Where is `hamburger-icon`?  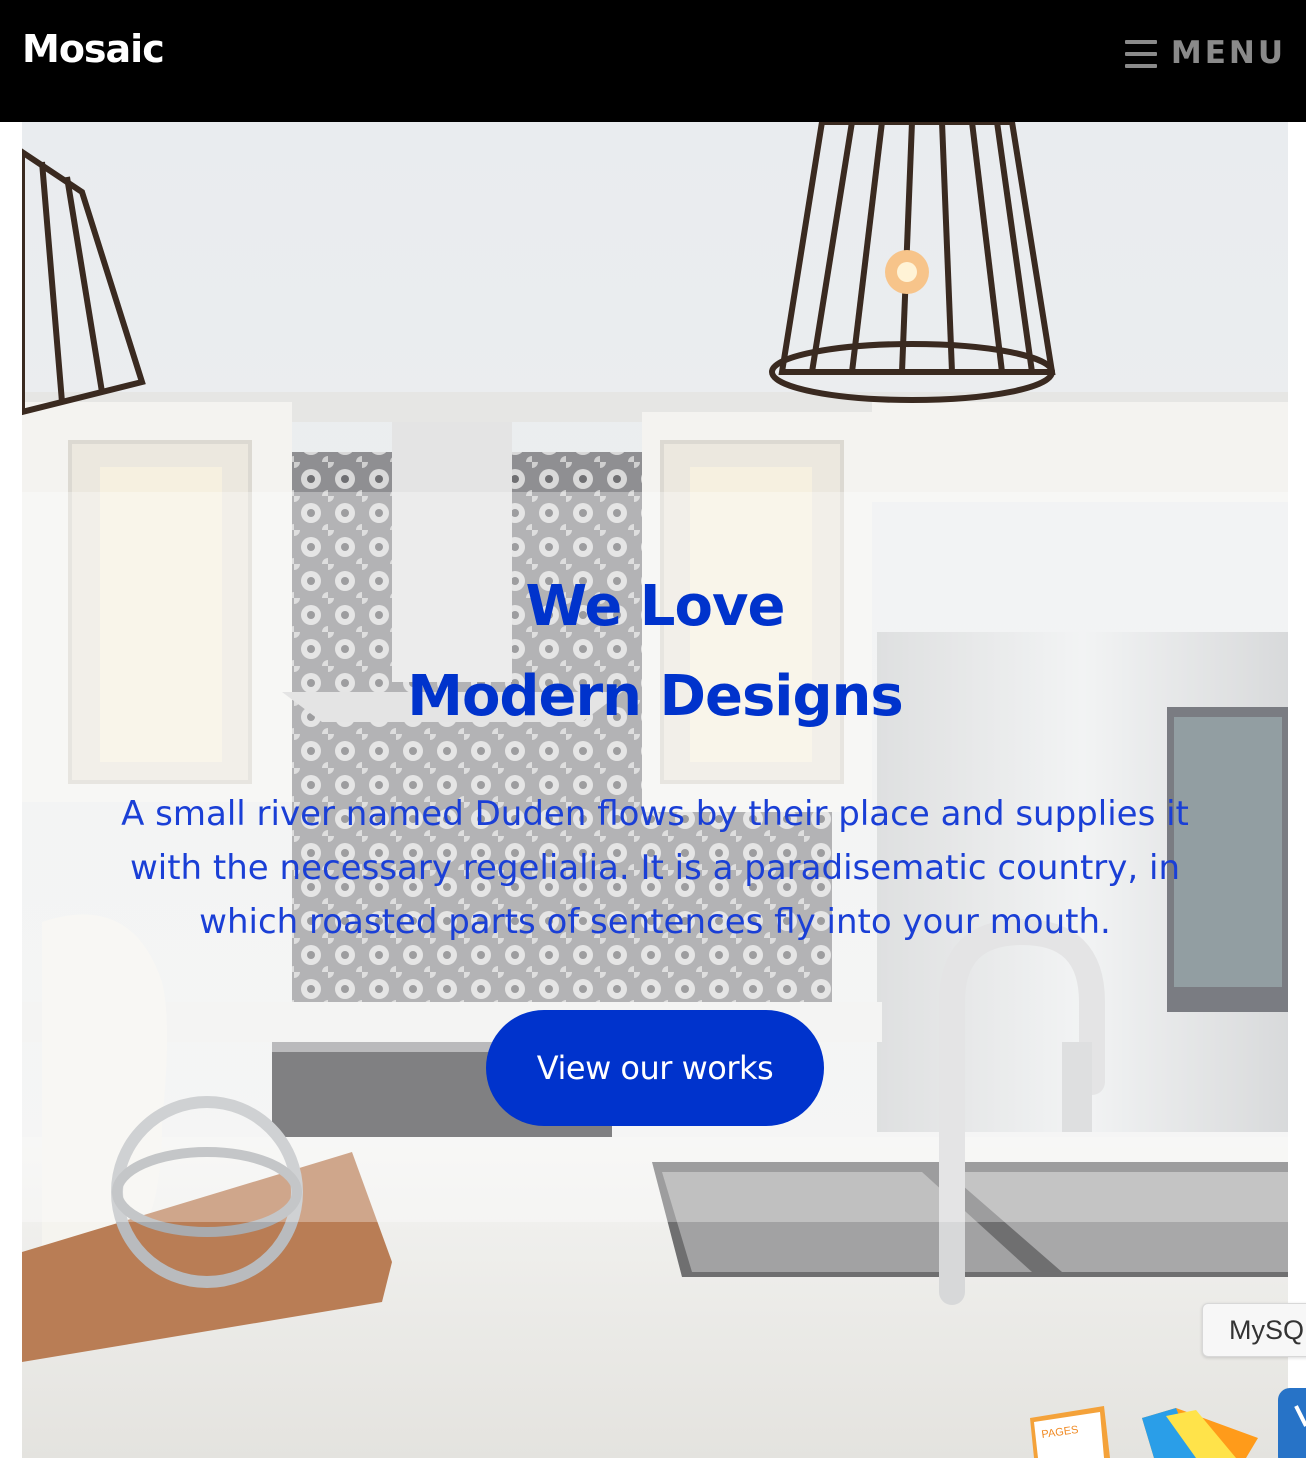
hamburger-icon is located at coordinates (1140, 53).